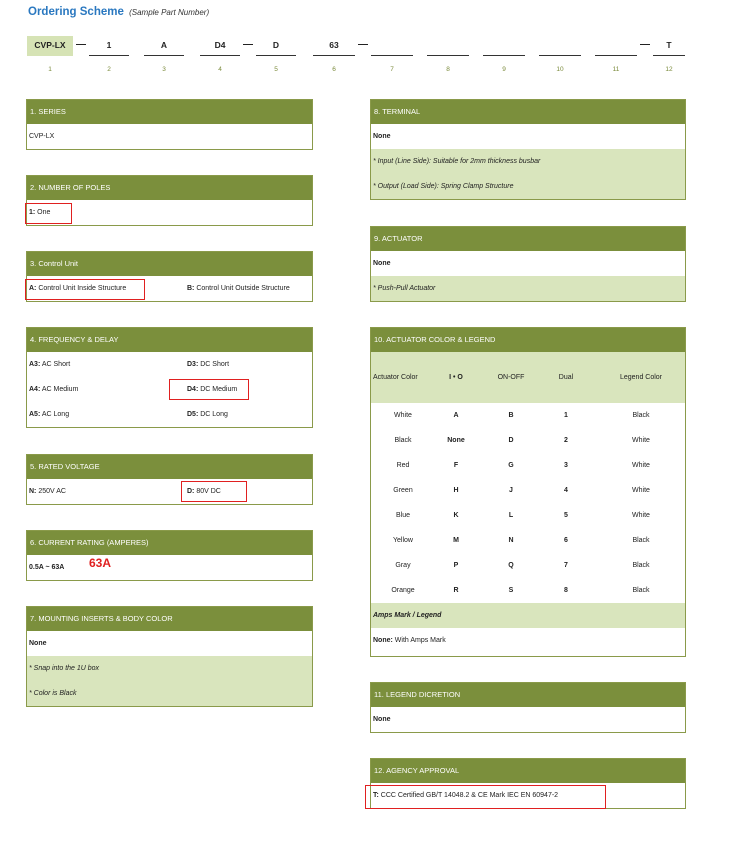 The width and height of the screenshot is (741, 850). Describe the element at coordinates (456, 465) in the screenshot. I see `table-cell: F` at that location.